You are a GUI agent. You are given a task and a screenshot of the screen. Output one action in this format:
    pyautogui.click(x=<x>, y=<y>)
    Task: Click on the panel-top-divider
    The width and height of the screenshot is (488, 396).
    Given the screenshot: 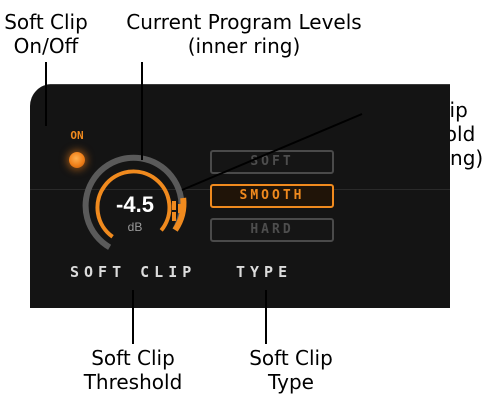 What is the action you would take?
    pyautogui.click(x=250, y=84)
    